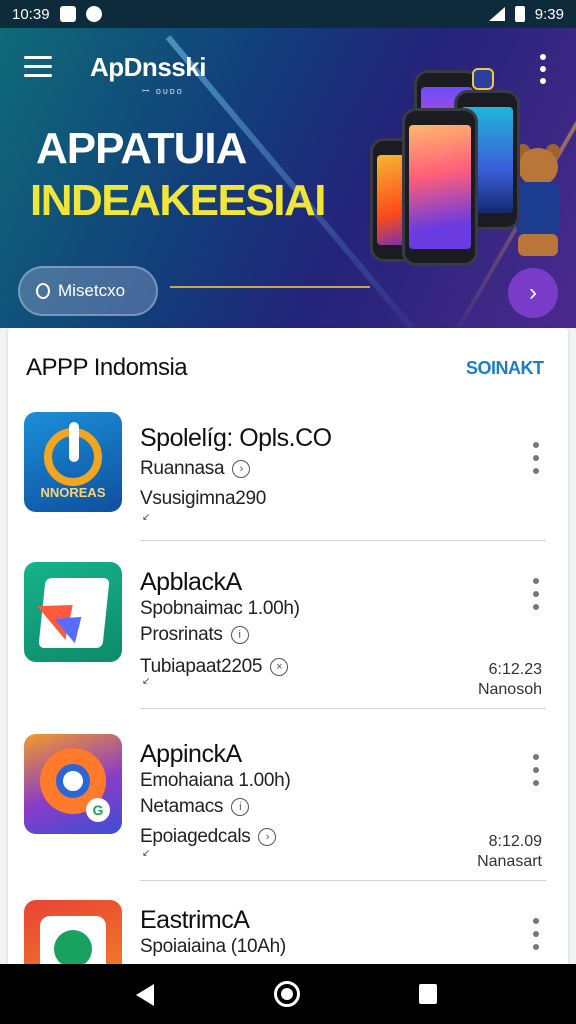 This screenshot has width=576, height=1024. I want to click on app-meta-text: Prosrinats, so click(181, 634).